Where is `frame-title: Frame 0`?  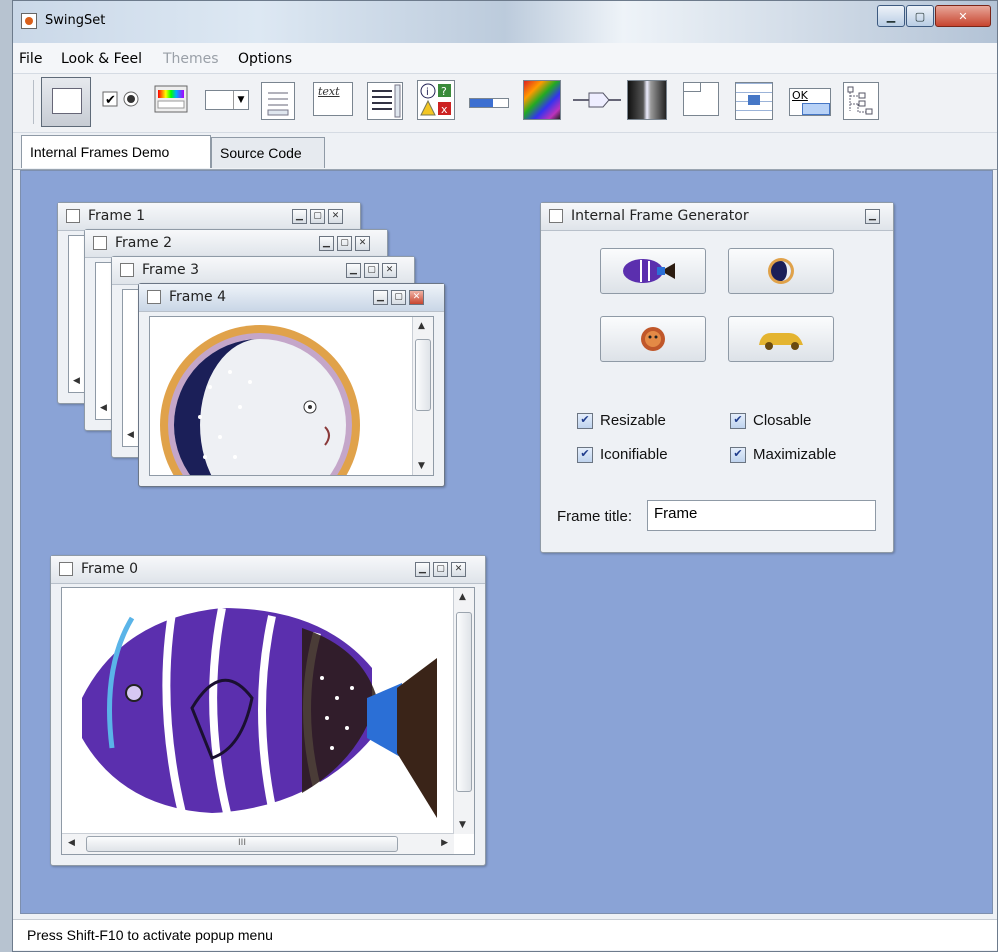 frame-title: Frame 0 is located at coordinates (109, 569).